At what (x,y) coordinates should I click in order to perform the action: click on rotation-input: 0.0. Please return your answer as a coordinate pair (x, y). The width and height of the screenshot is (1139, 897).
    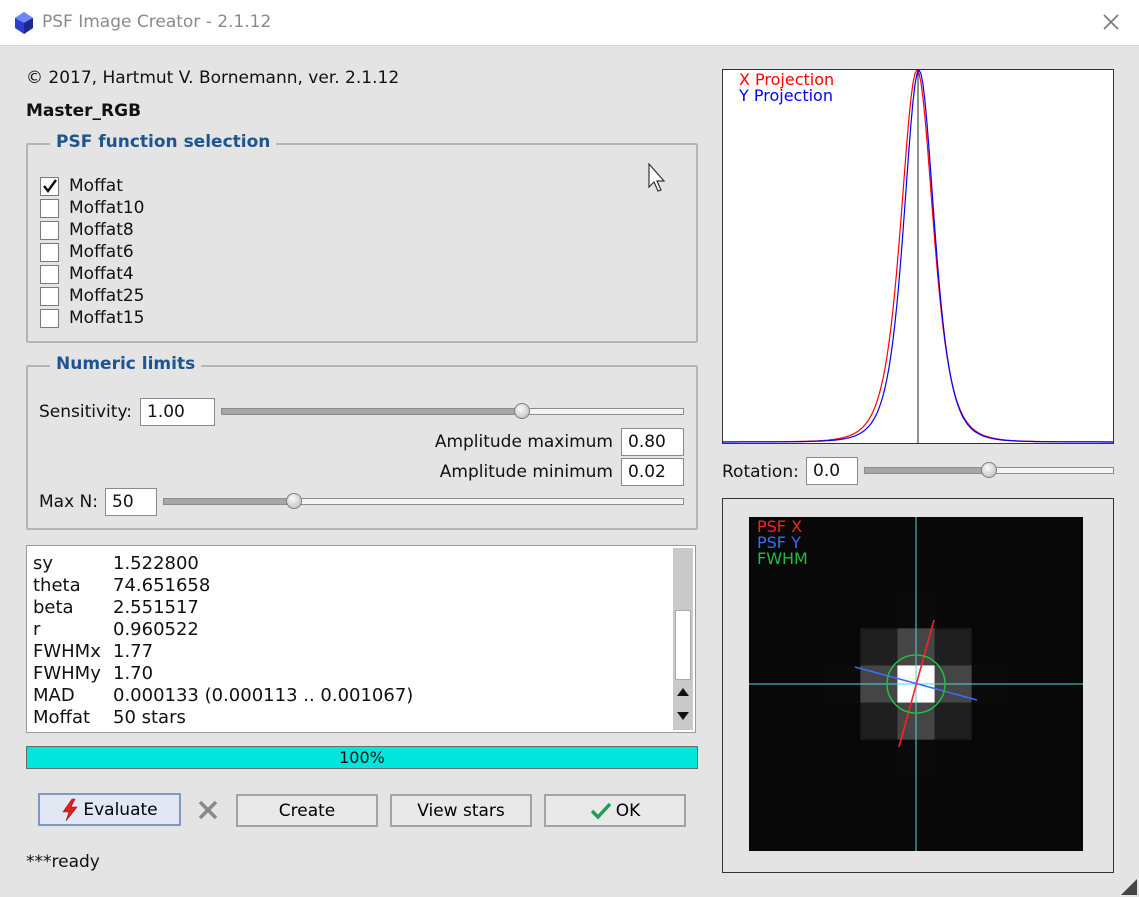
    Looking at the image, I should click on (832, 471).